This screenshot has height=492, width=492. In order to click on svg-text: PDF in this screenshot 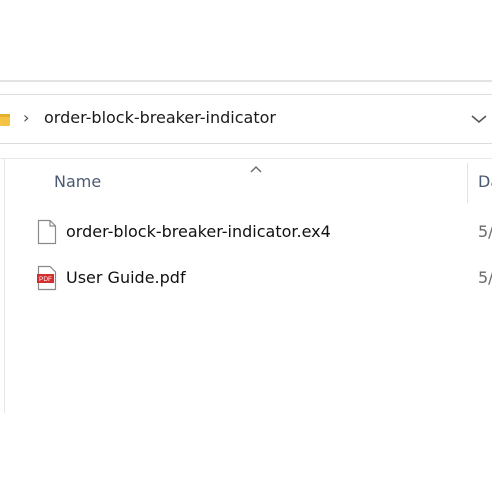, I will do `click(45, 279)`.